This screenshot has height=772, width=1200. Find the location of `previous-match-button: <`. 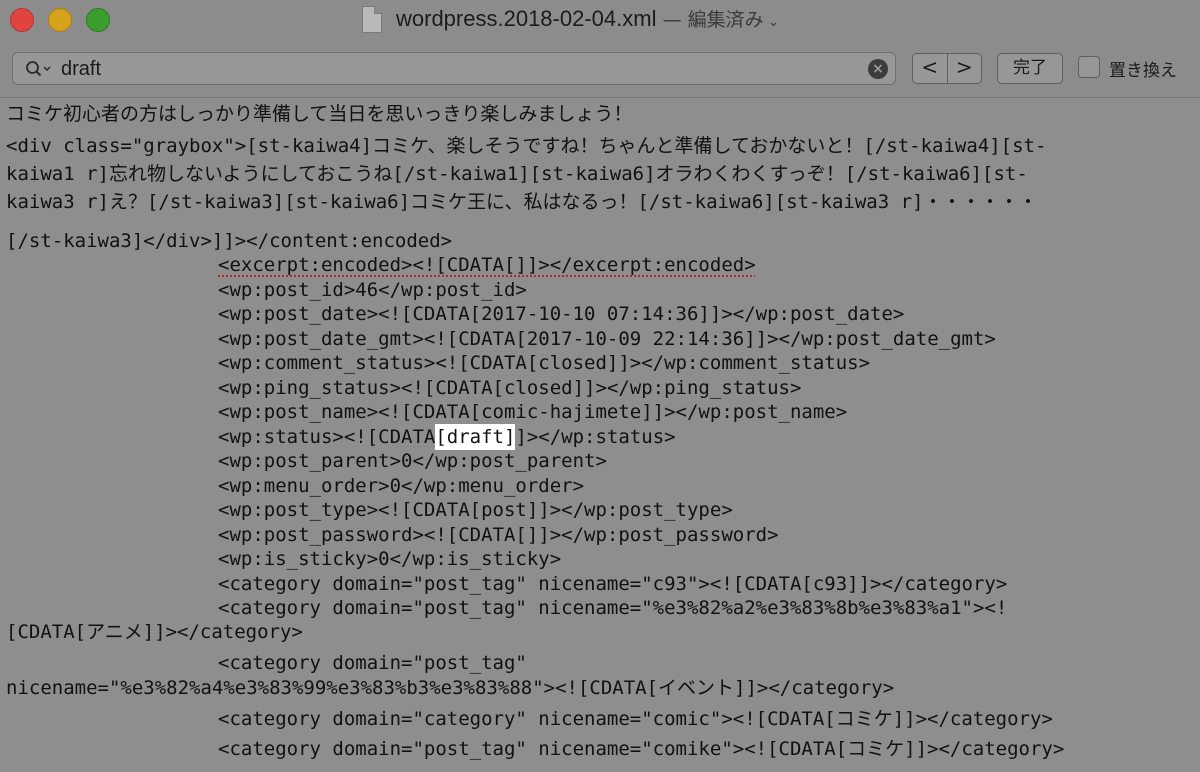

previous-match-button: < is located at coordinates (930, 68).